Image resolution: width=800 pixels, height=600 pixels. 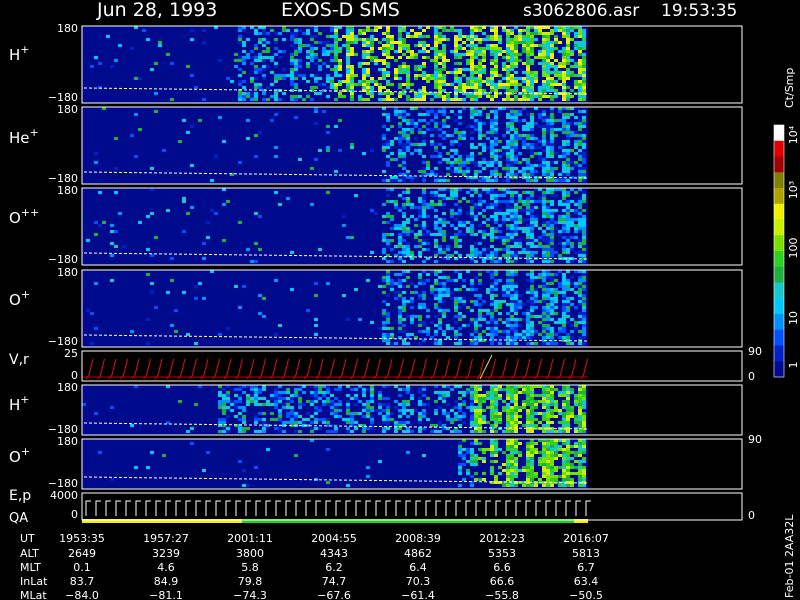 I want to click on panel-8: E,p 4000 0 0, so click(x=382, y=505).